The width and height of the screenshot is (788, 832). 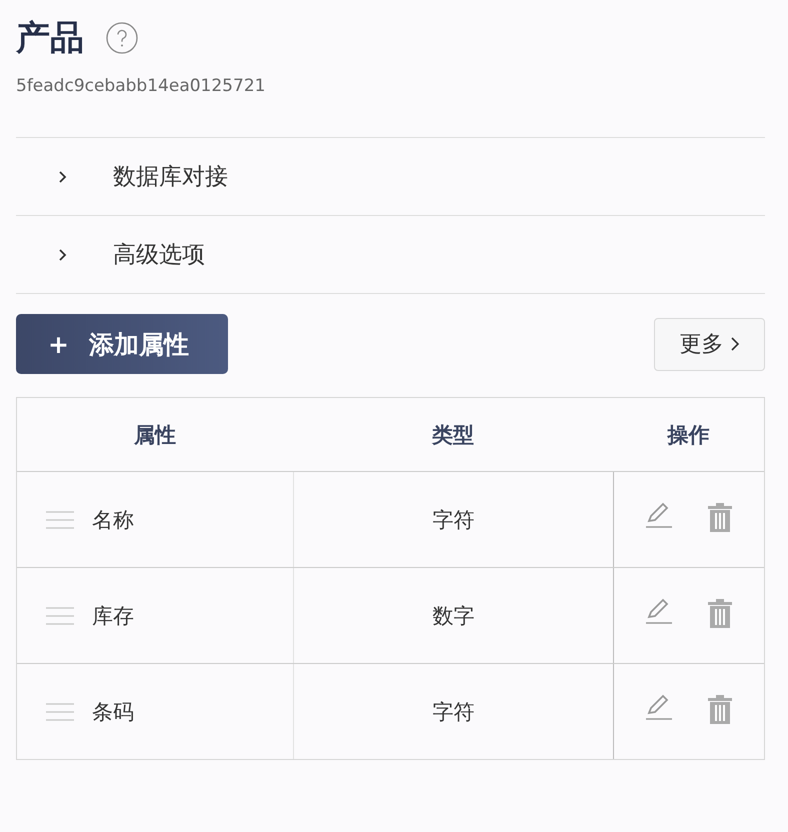 What do you see at coordinates (453, 616) in the screenshot?
I see `table-cell-text: 数字` at bounding box center [453, 616].